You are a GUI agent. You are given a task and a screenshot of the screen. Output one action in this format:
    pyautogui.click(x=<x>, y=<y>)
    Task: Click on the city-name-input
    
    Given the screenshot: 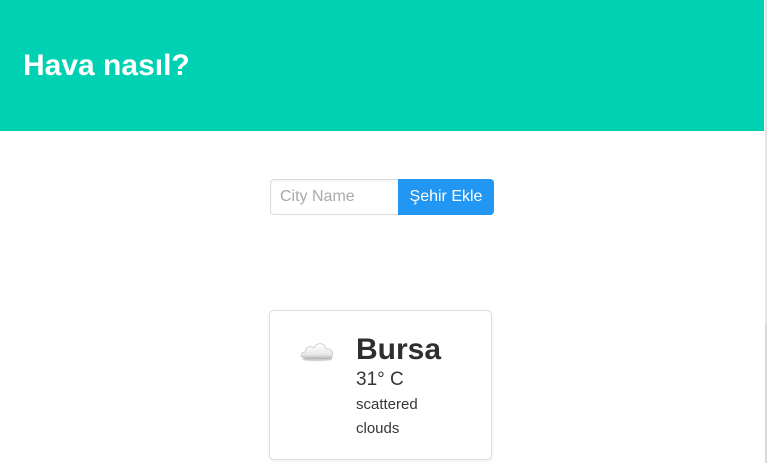 What is the action you would take?
    pyautogui.click(x=334, y=197)
    